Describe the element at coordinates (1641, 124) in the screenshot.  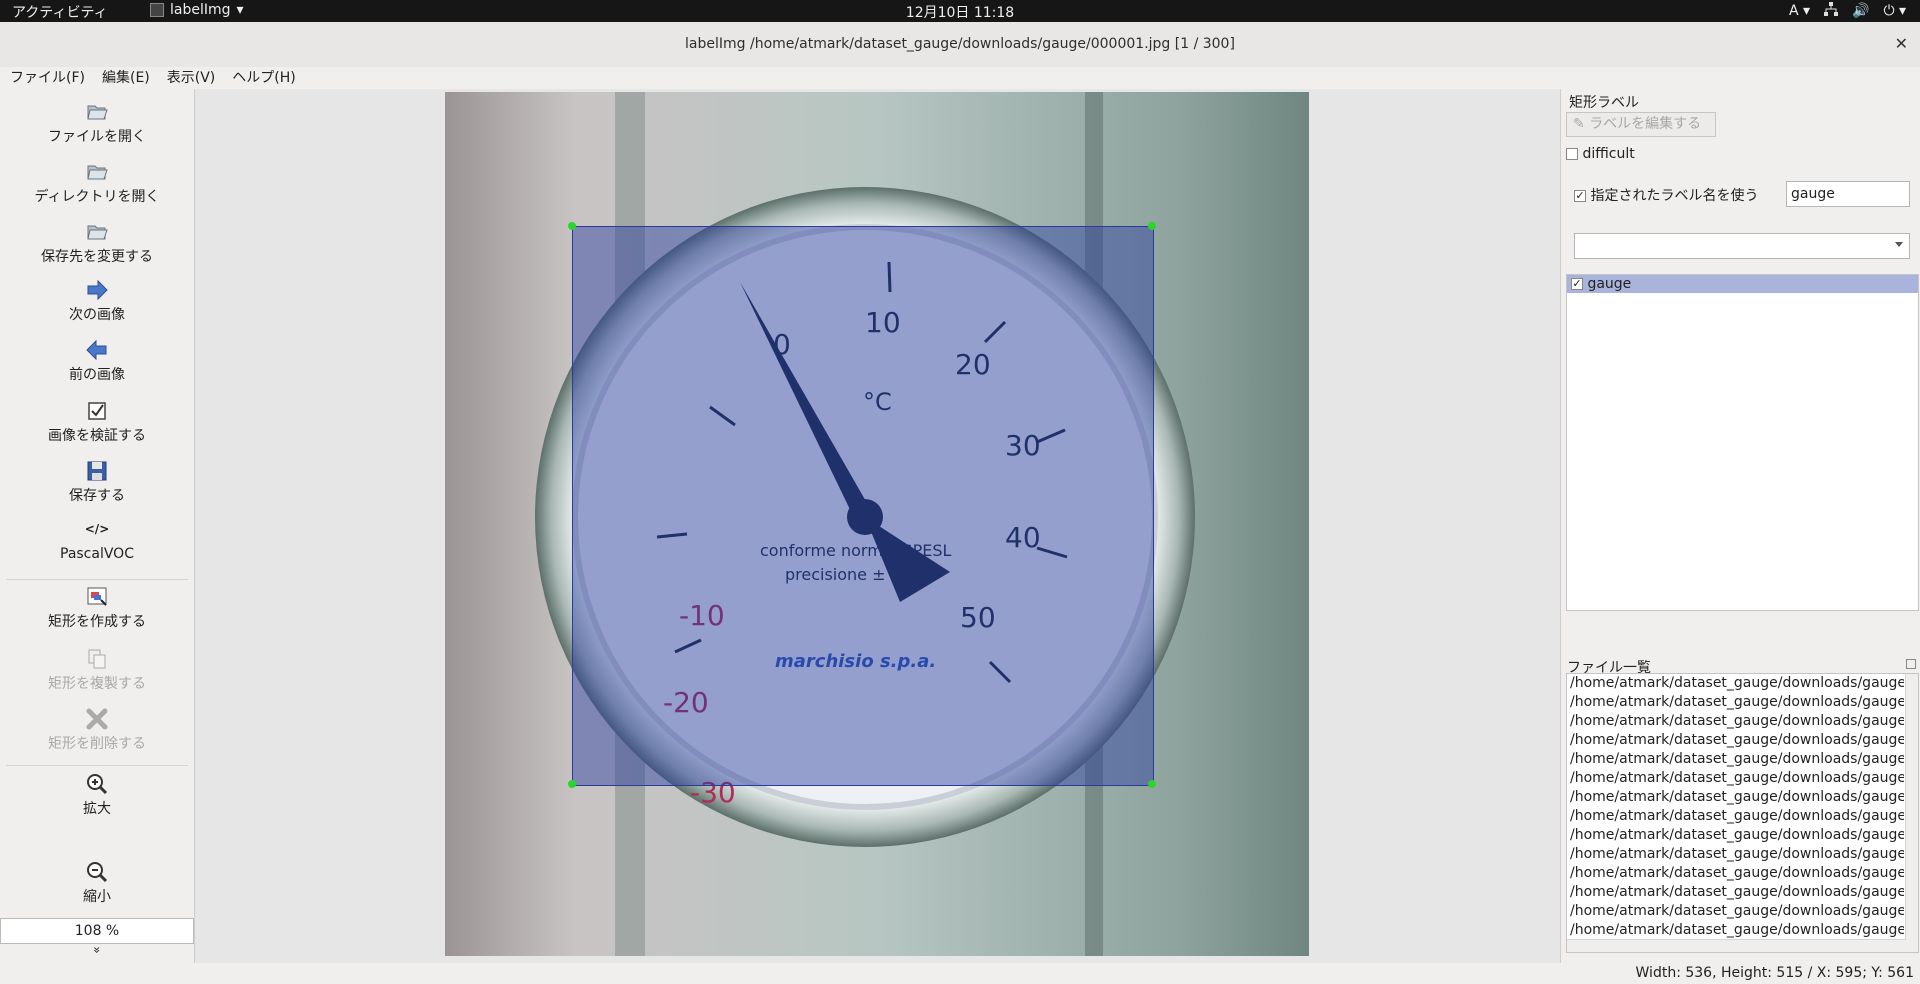
I see `edit-label-button: ✎ ラベルを編集する` at that location.